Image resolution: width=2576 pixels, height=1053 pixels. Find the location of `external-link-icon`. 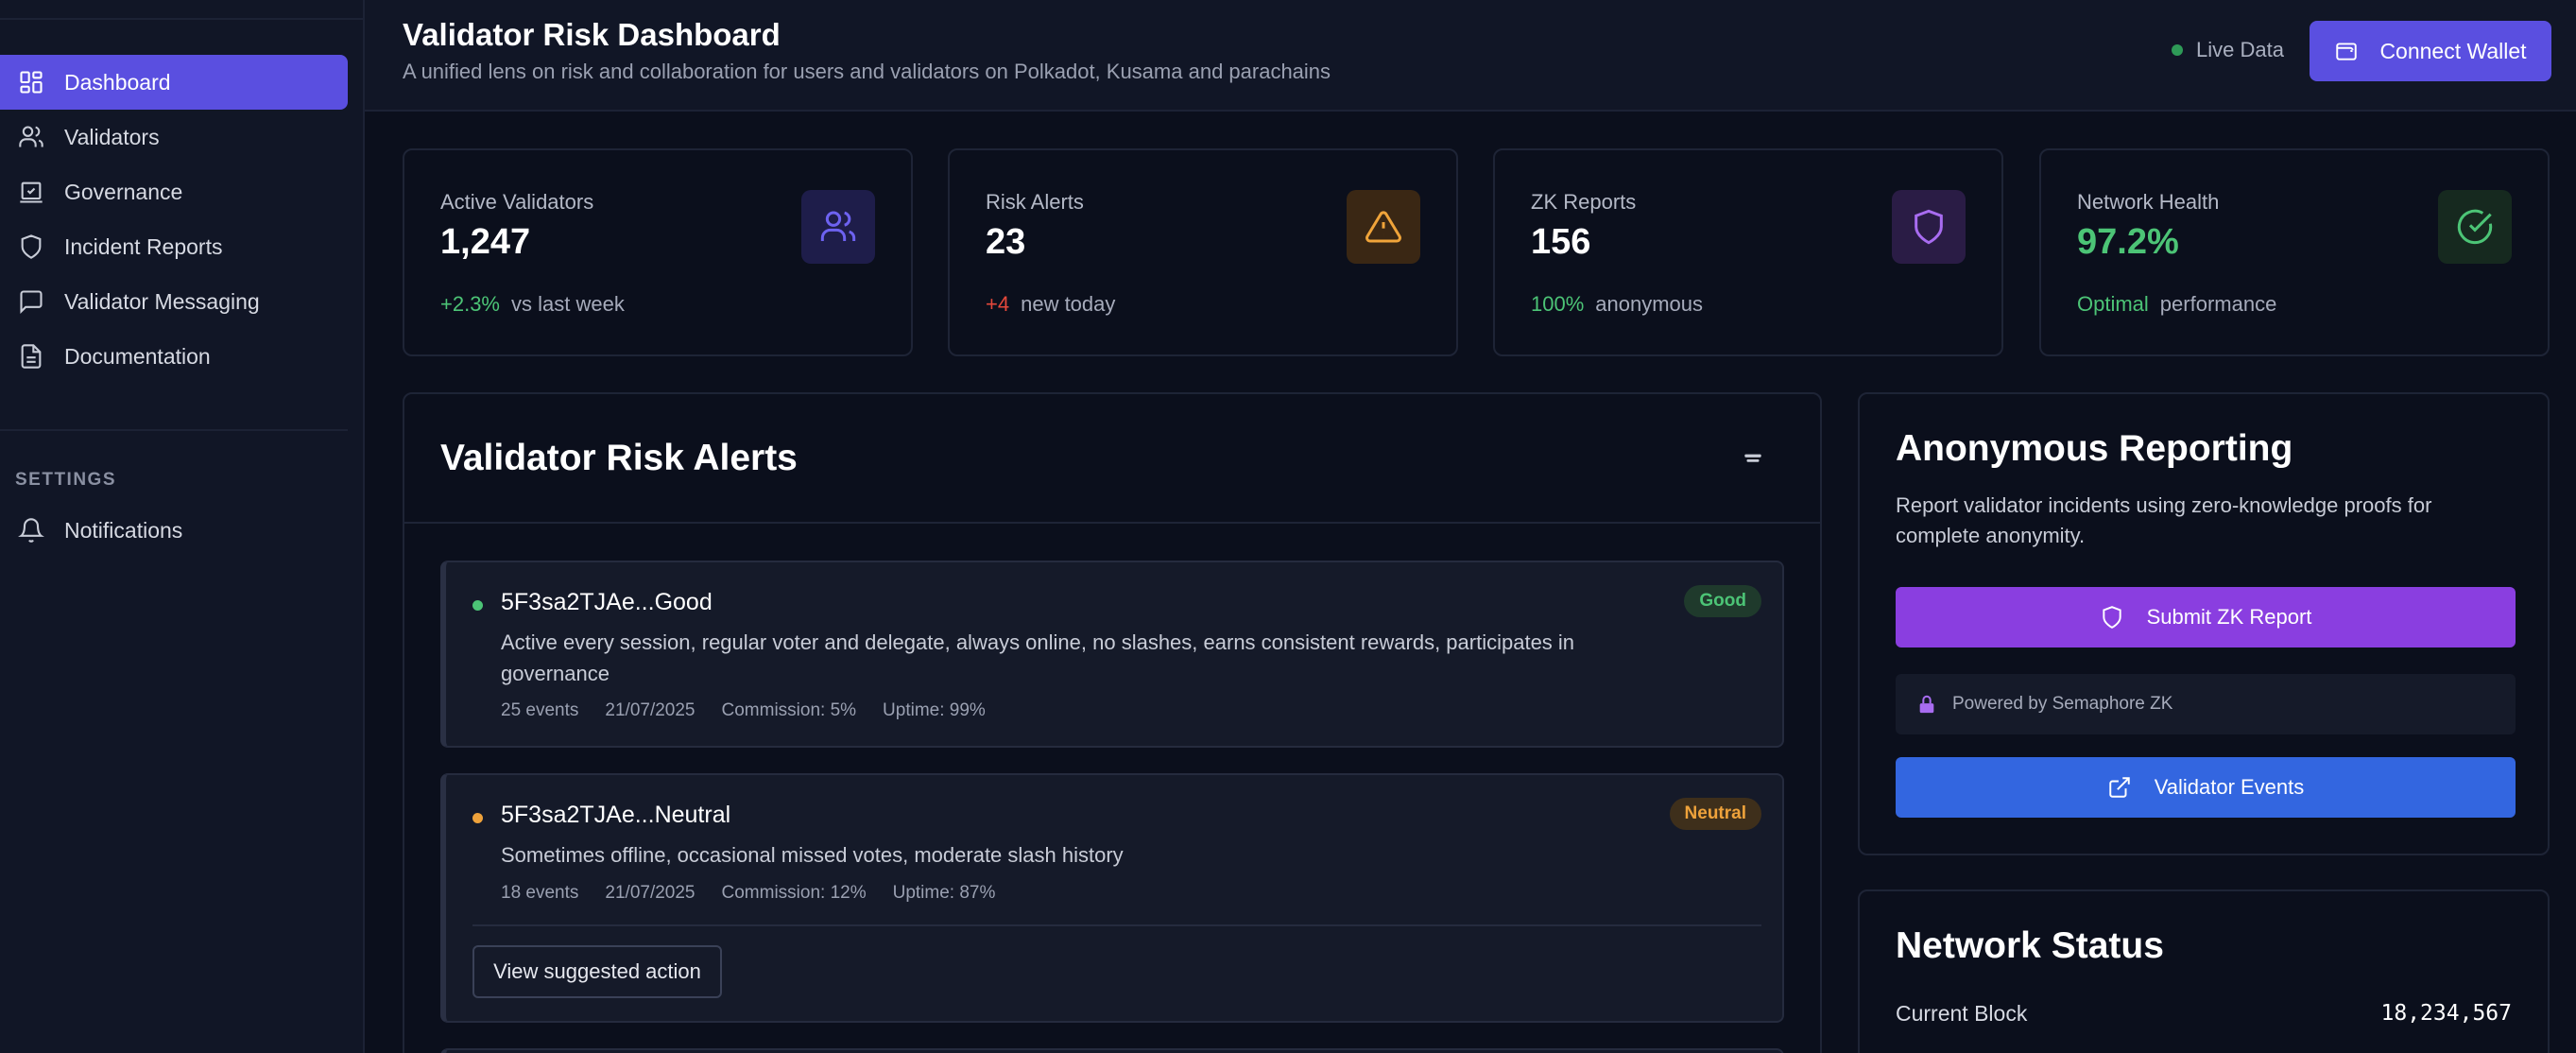

external-link-icon is located at coordinates (2119, 787).